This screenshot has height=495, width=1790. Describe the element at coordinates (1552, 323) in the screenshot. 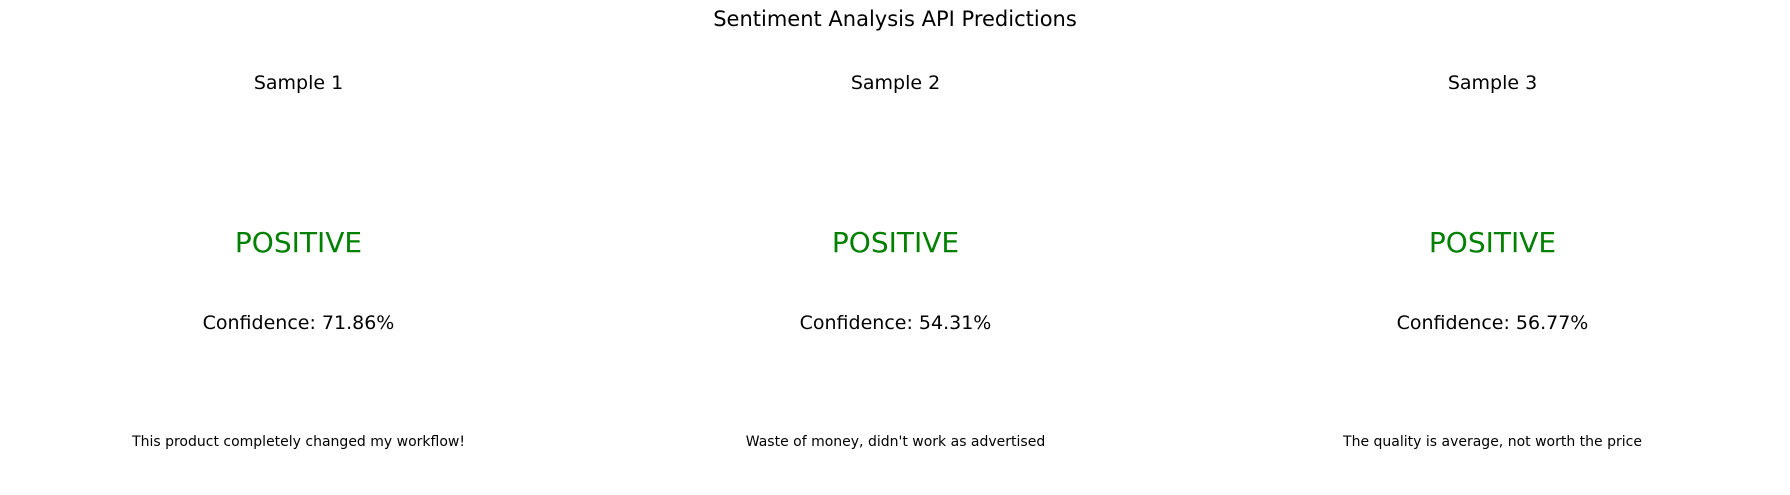

I see `confidence-value: 56.77%` at that location.